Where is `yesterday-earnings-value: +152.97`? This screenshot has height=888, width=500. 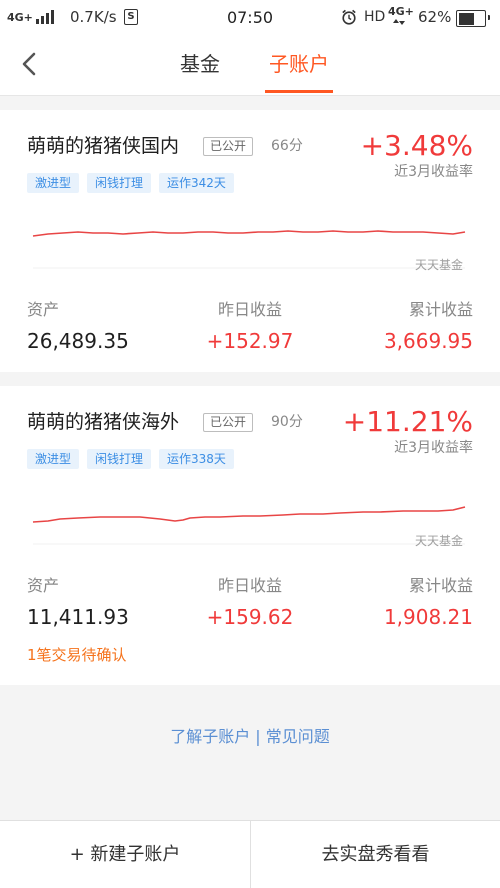
yesterday-earnings-value: +152.97 is located at coordinates (250, 341).